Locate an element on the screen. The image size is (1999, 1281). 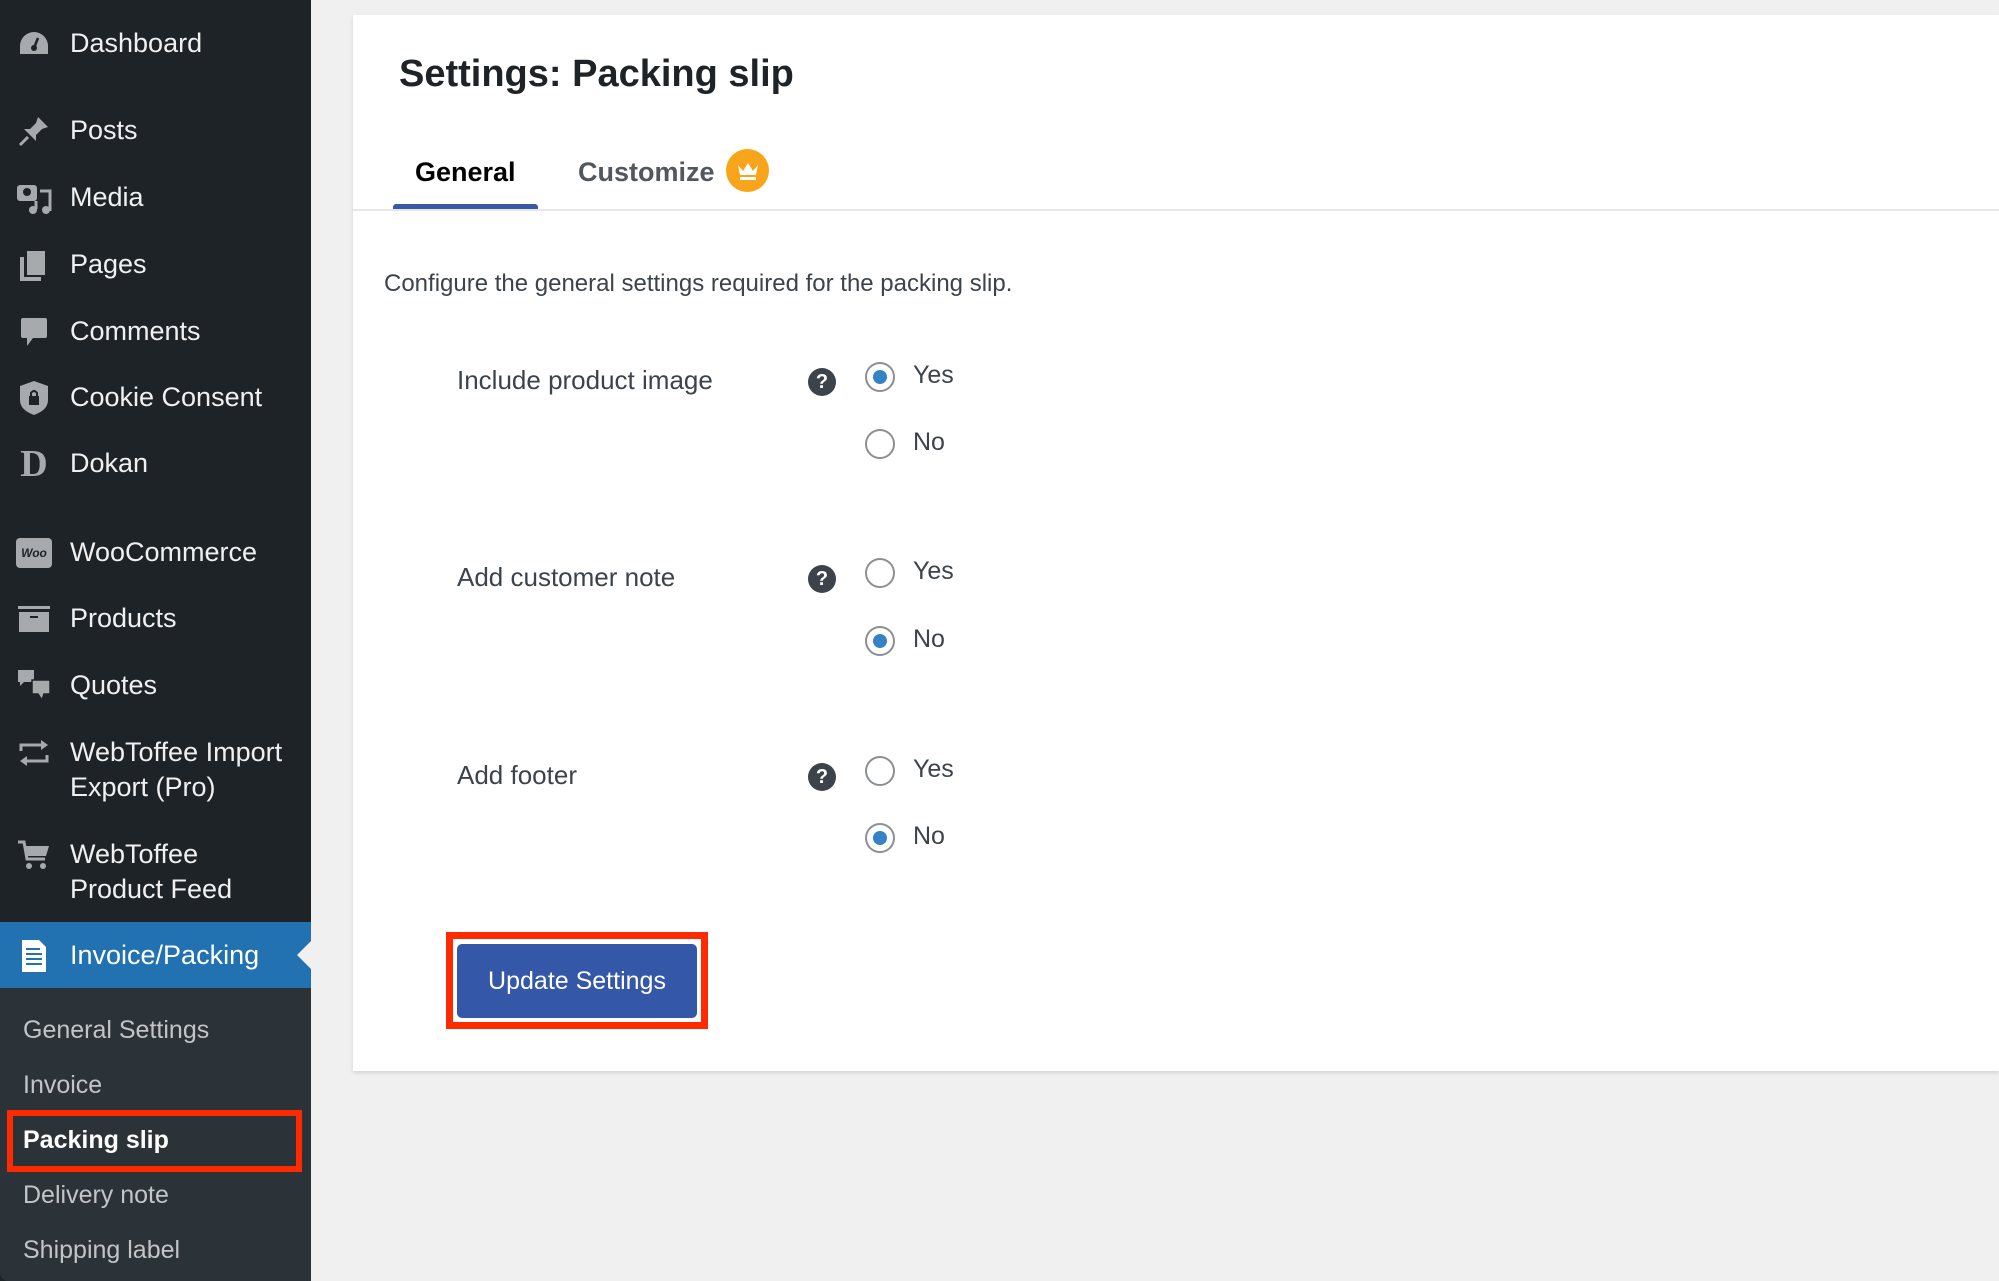
tab-general: General is located at coordinates (465, 172).